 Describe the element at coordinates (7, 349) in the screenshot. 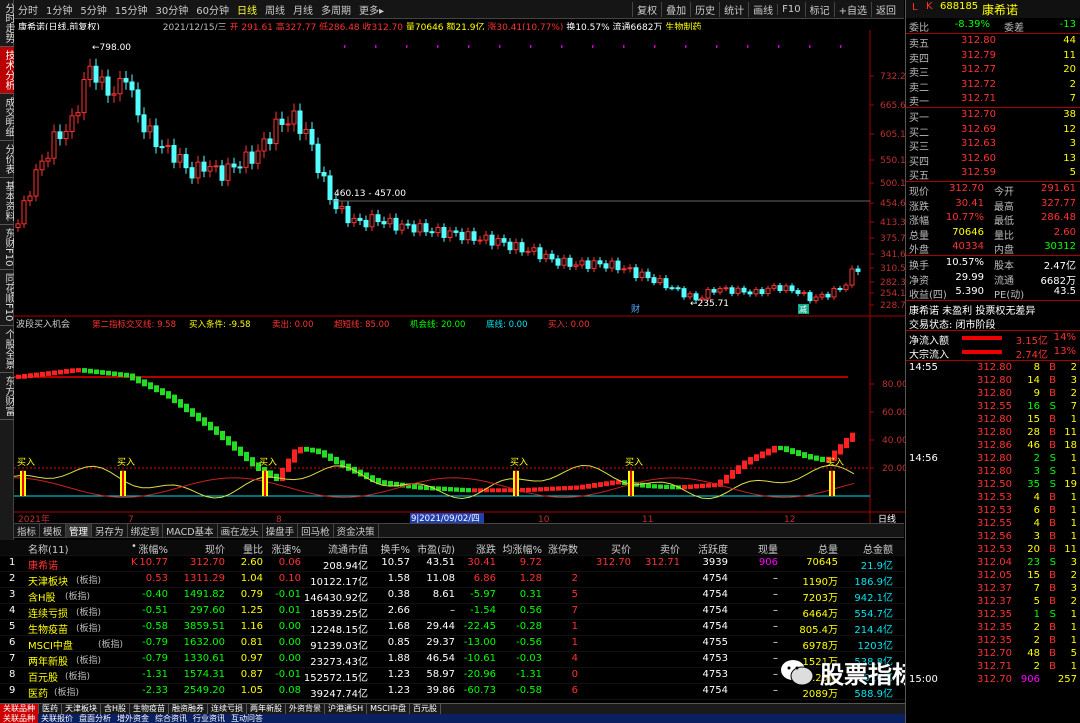

I see `left-tab: 个股全景` at that location.